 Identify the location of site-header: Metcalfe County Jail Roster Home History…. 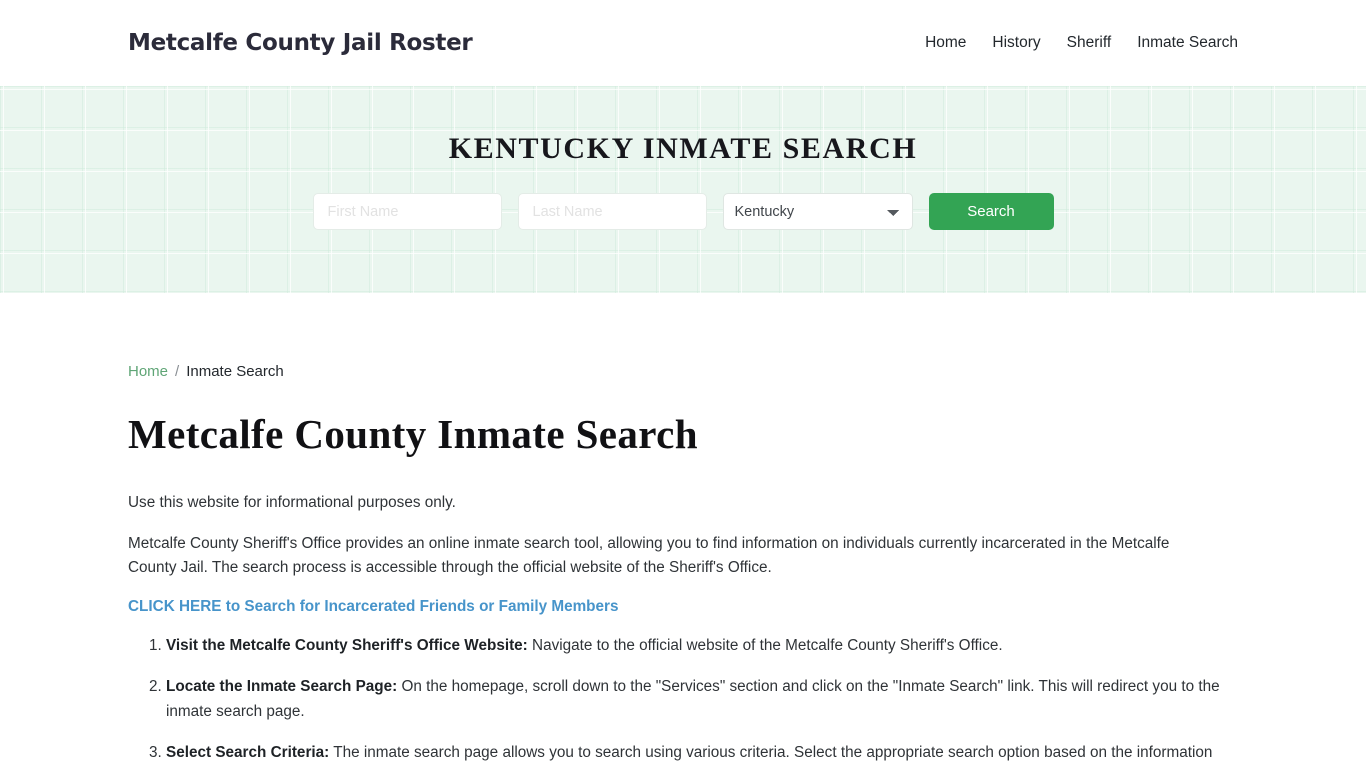
(683, 43).